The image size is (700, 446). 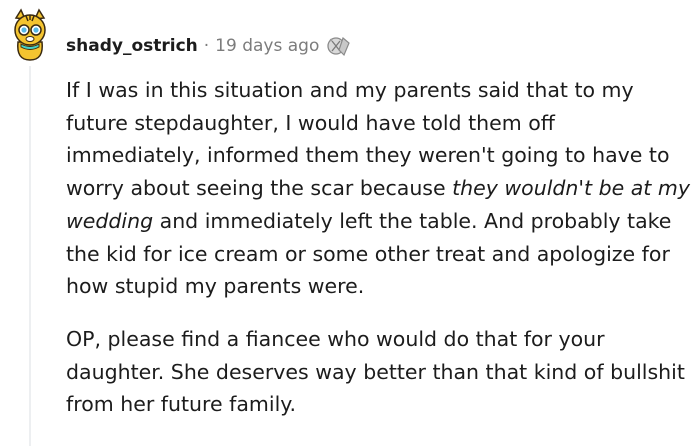 I want to click on username: shady_ostrich, so click(x=132, y=46).